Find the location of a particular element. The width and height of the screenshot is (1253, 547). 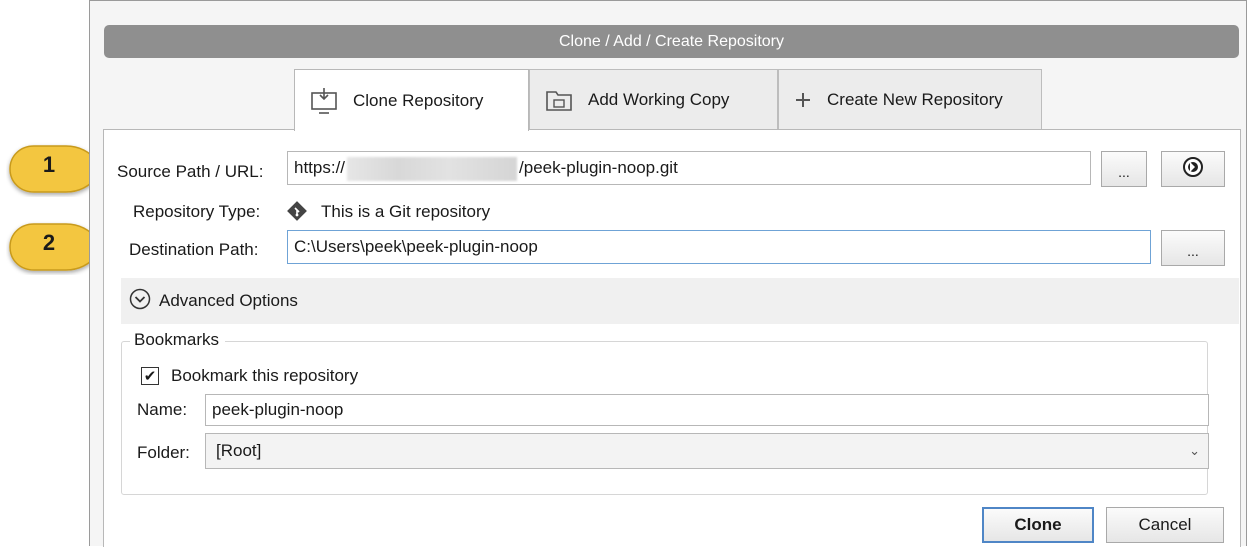

clone-button: Clone is located at coordinates (1038, 525).